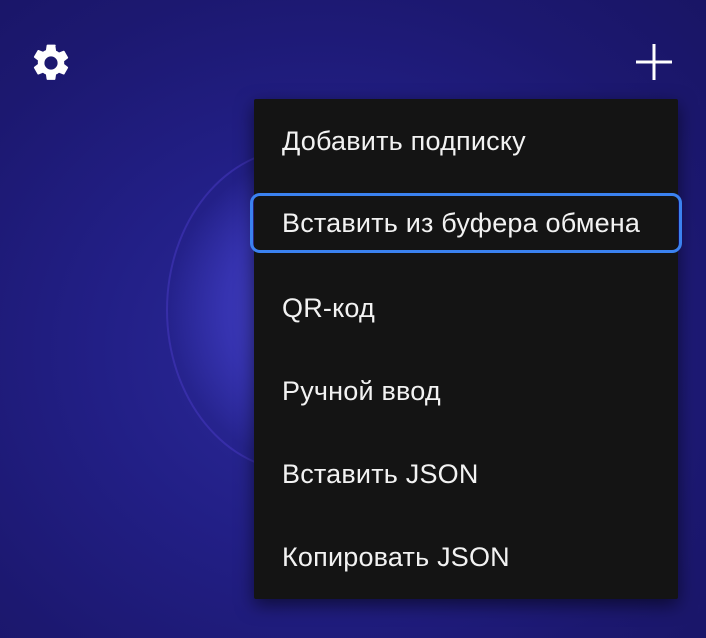 The image size is (706, 638). Describe the element at coordinates (404, 140) in the screenshot. I see `menu-item-label: Добавить подписку` at that location.